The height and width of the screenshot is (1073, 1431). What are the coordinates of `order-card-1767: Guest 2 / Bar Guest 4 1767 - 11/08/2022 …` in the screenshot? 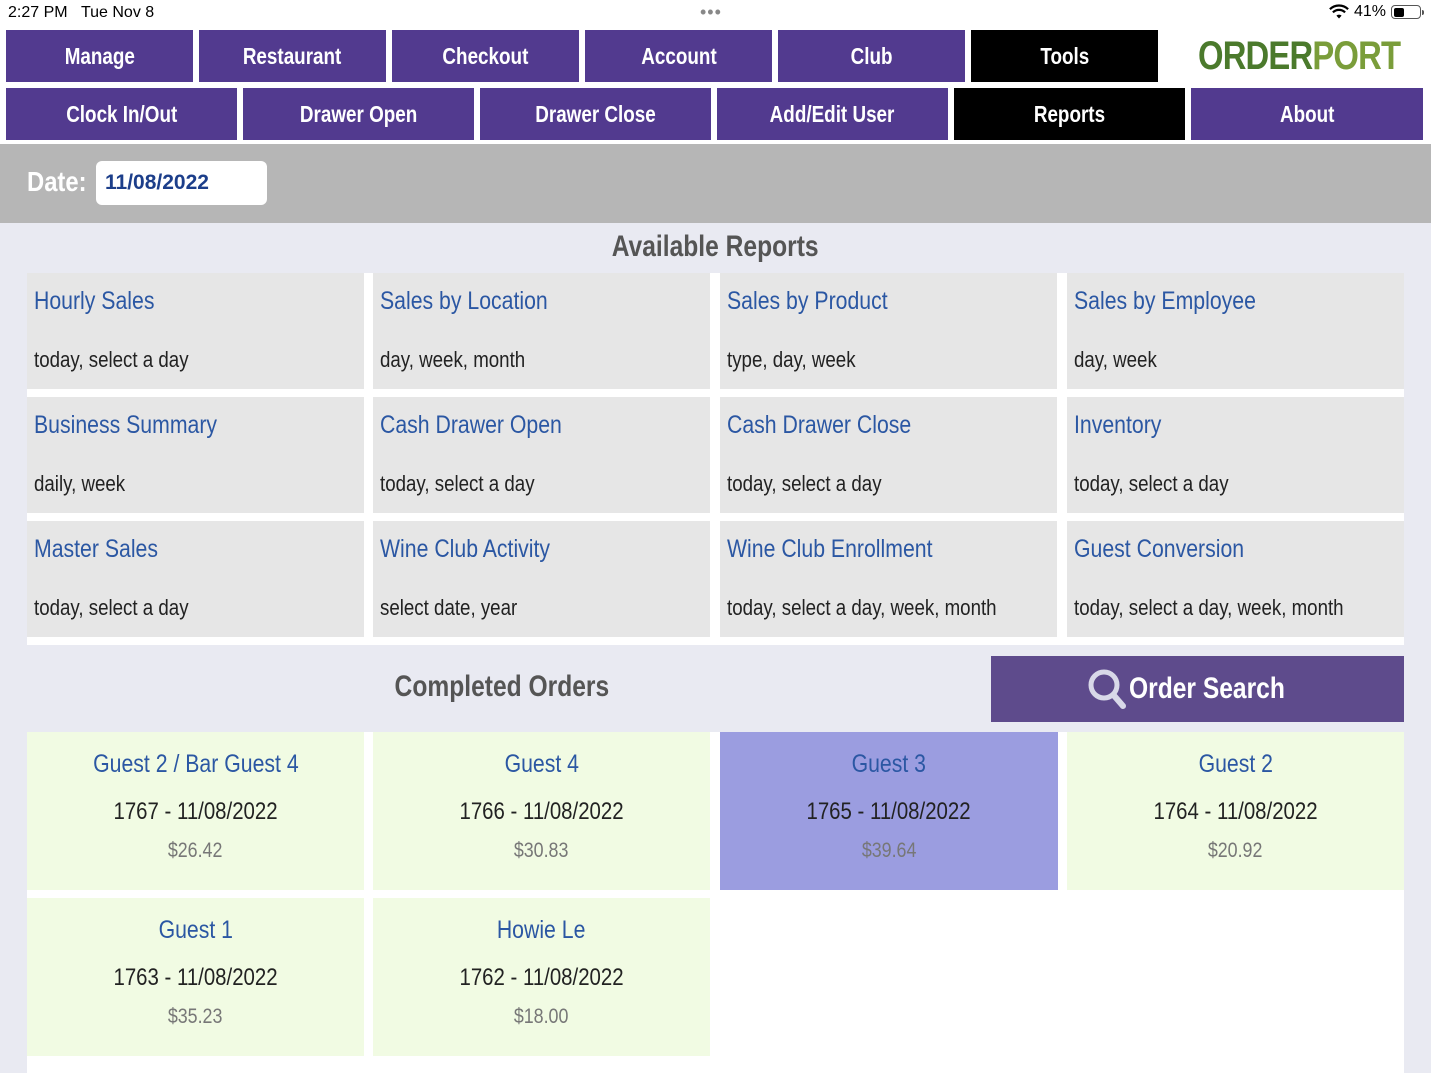 It's located at (195, 811).